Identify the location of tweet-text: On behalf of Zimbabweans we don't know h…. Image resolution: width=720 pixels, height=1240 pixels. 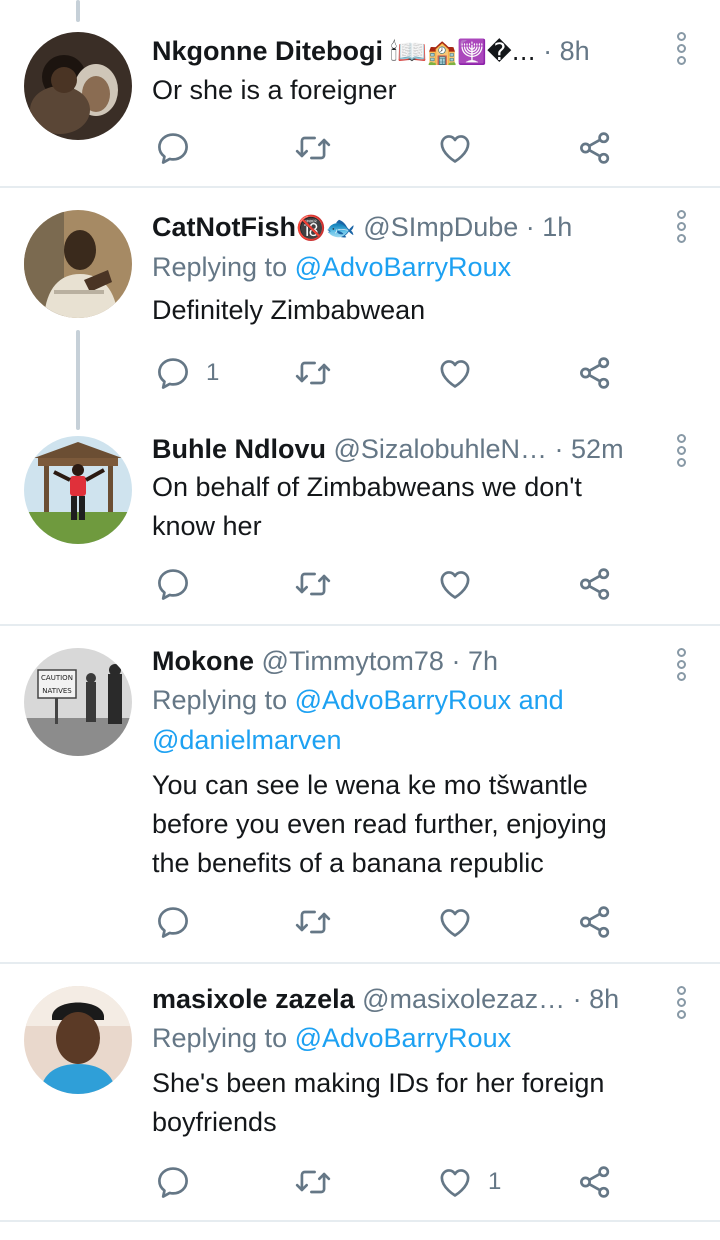
(367, 506).